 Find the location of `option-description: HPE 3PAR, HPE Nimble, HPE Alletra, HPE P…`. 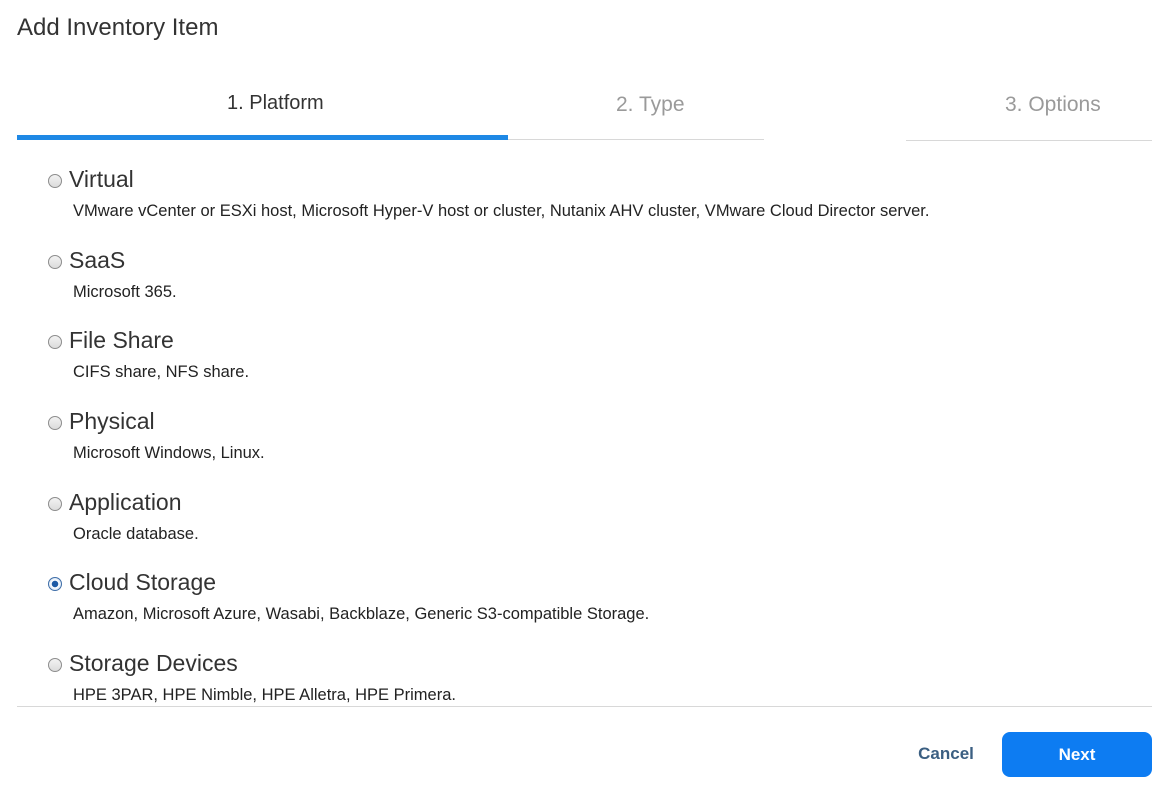

option-description: HPE 3PAR, HPE Nimble, HPE Alletra, HPE P… is located at coordinates (264, 695).